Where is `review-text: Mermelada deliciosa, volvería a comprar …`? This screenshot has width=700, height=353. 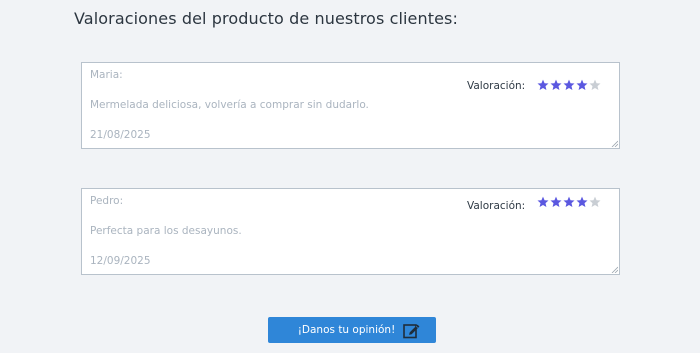 review-text: Mermelada deliciosa, volvería a comprar … is located at coordinates (229, 105).